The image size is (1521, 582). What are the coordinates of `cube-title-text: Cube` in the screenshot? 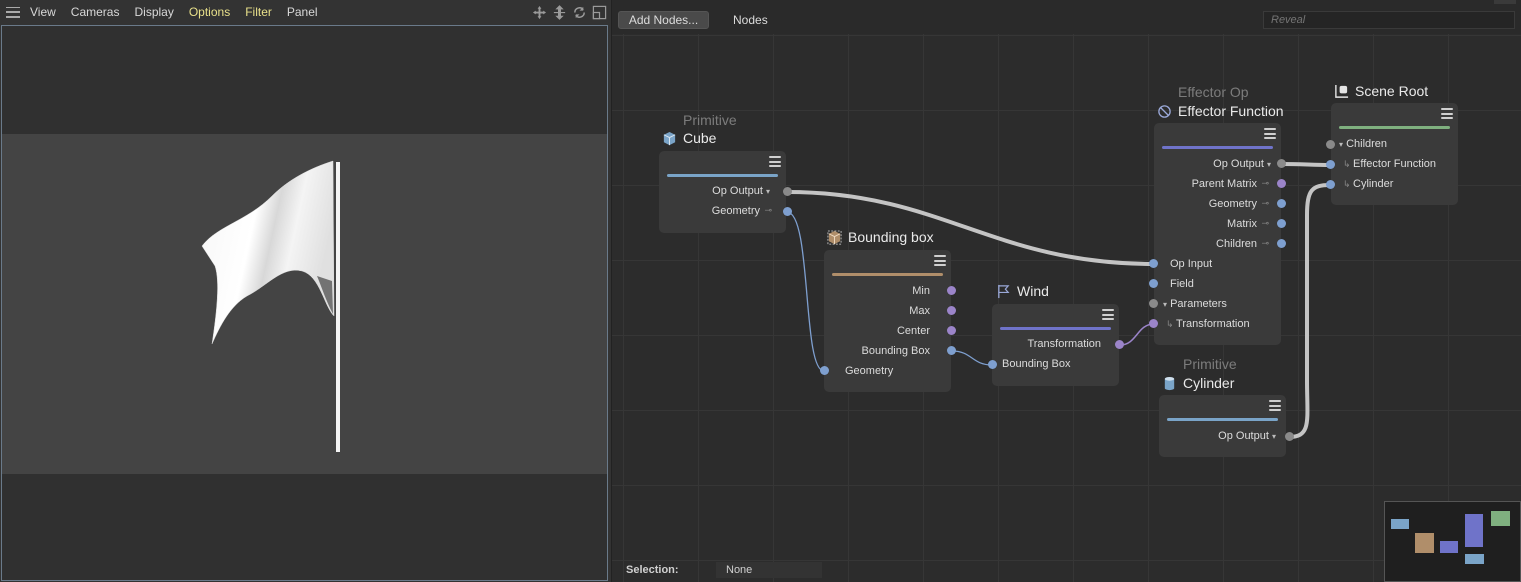 It's located at (700, 138).